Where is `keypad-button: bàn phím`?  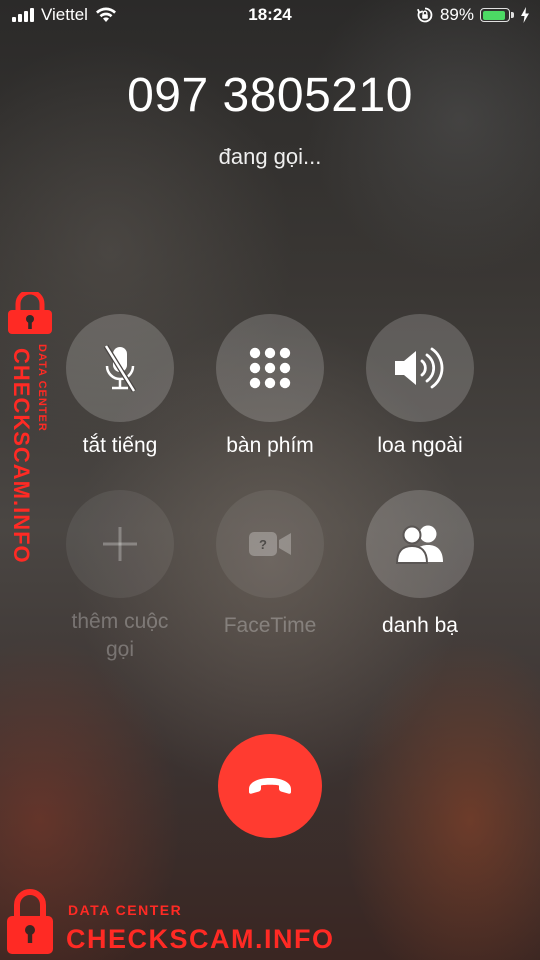
keypad-button: bàn phím is located at coordinates (270, 387).